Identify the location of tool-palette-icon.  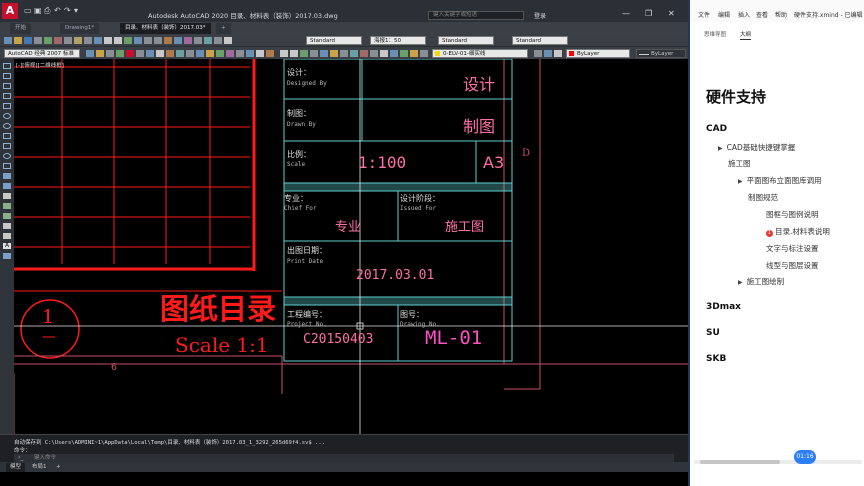
(188, 40).